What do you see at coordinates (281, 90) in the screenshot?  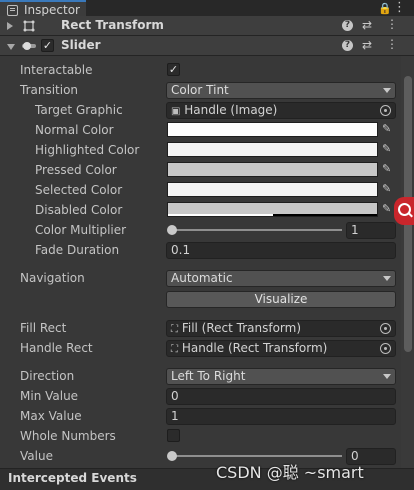 I see `transition-dropdown: Color Tint` at bounding box center [281, 90].